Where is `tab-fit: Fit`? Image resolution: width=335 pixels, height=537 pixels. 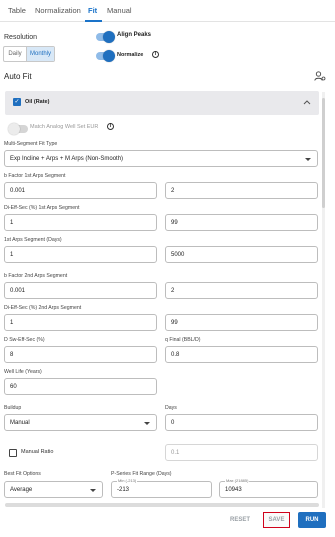 tab-fit: Fit is located at coordinates (92, 10).